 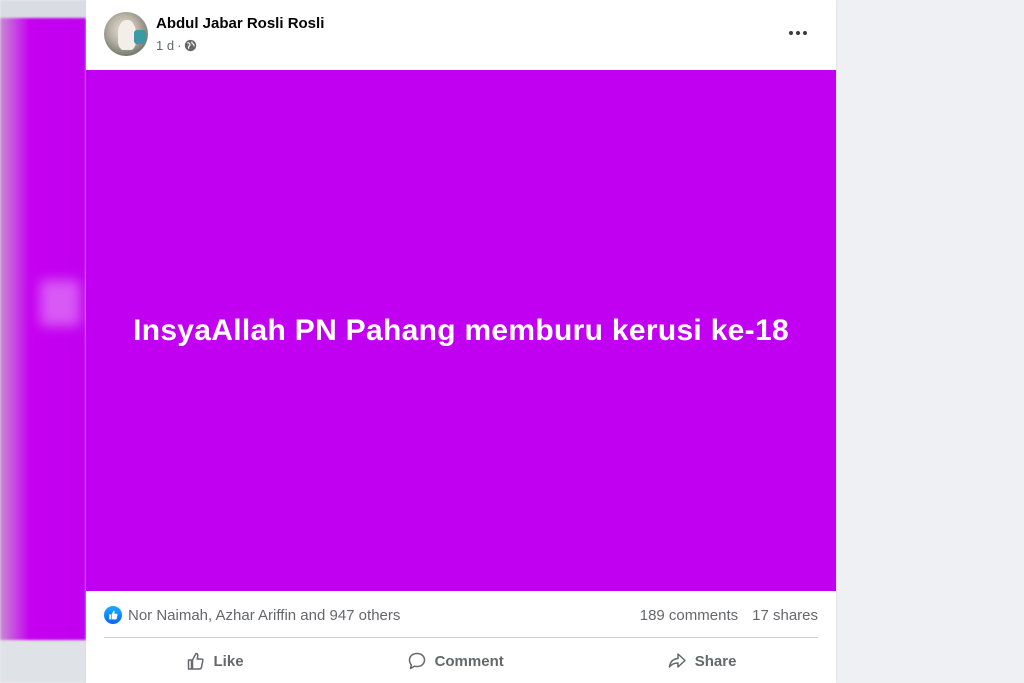 I want to click on like-button: Like, so click(x=215, y=661).